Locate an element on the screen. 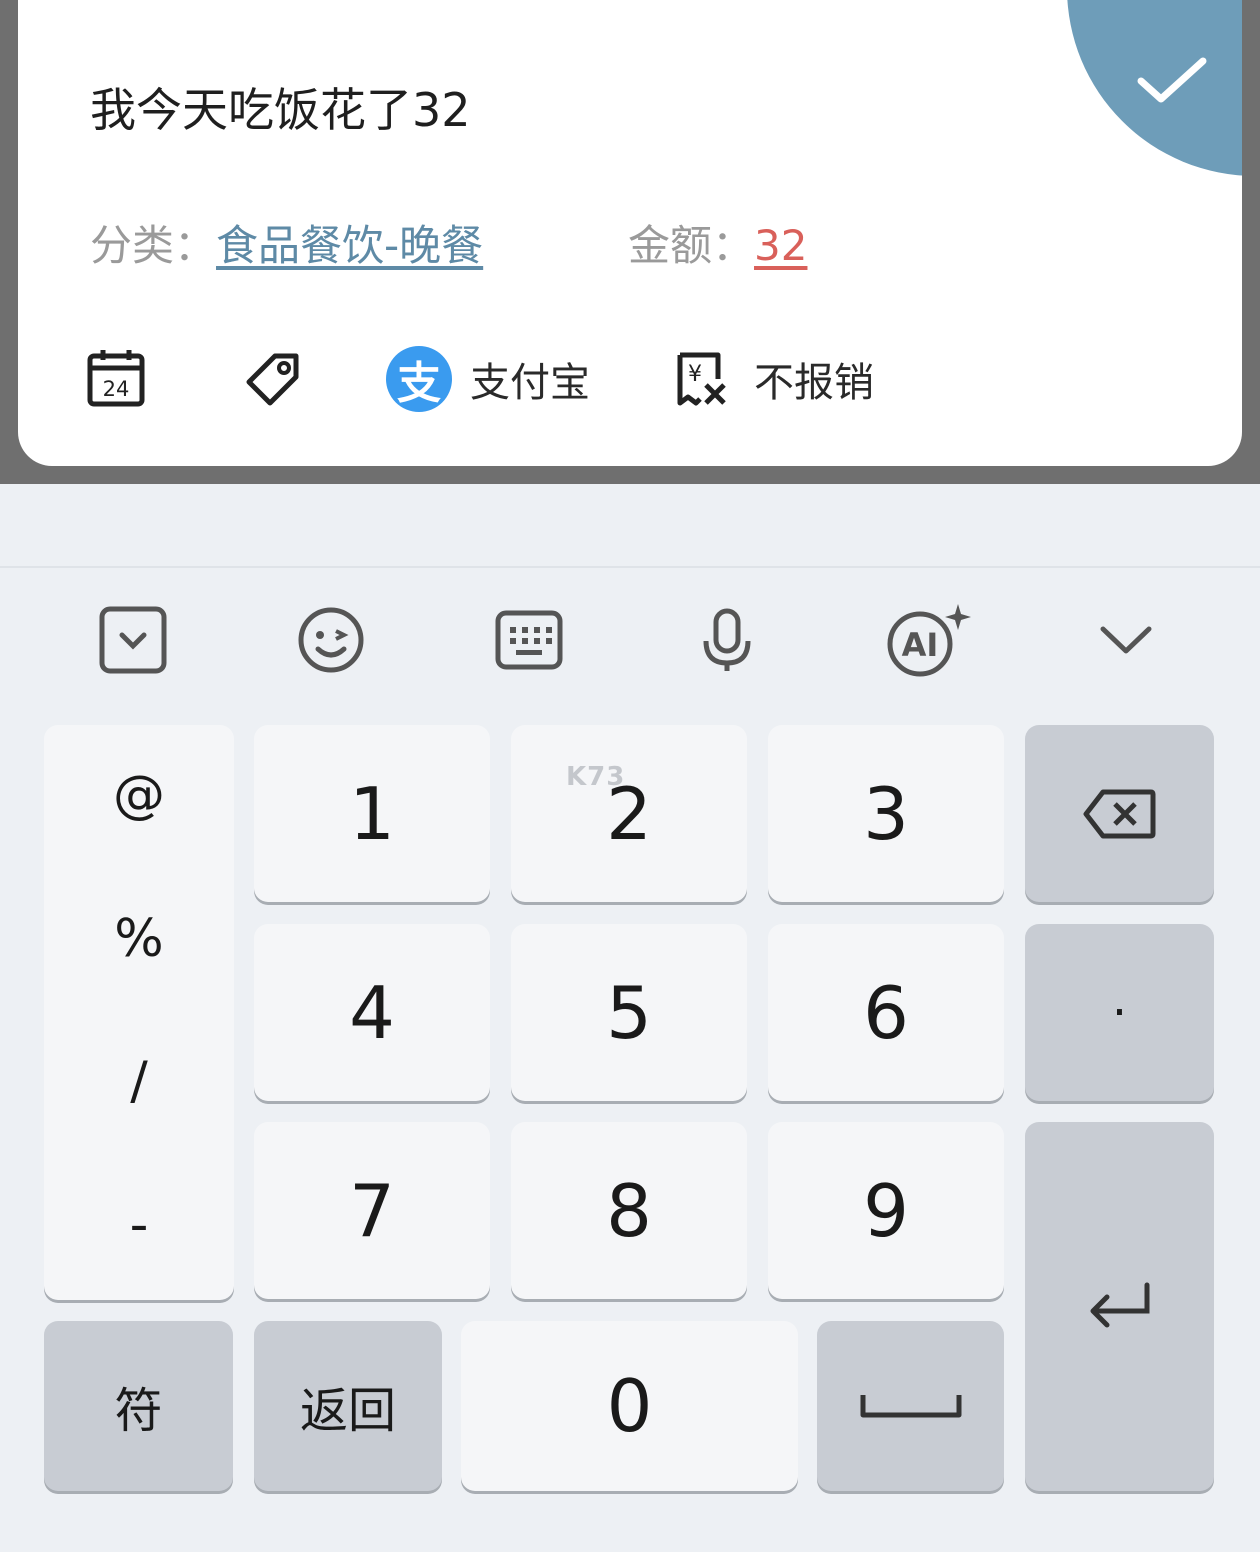  voice-button is located at coordinates (727, 640).